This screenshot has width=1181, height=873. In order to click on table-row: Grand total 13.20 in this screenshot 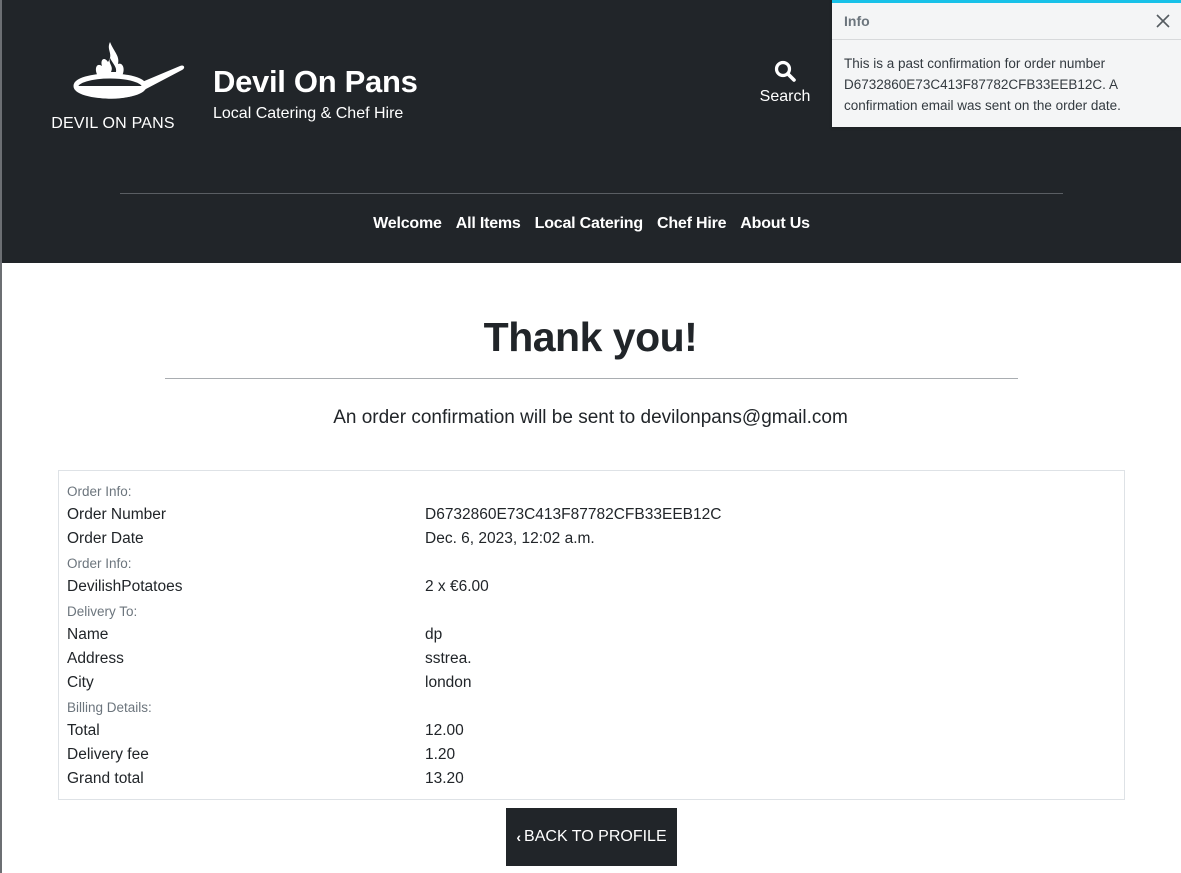, I will do `click(592, 781)`.